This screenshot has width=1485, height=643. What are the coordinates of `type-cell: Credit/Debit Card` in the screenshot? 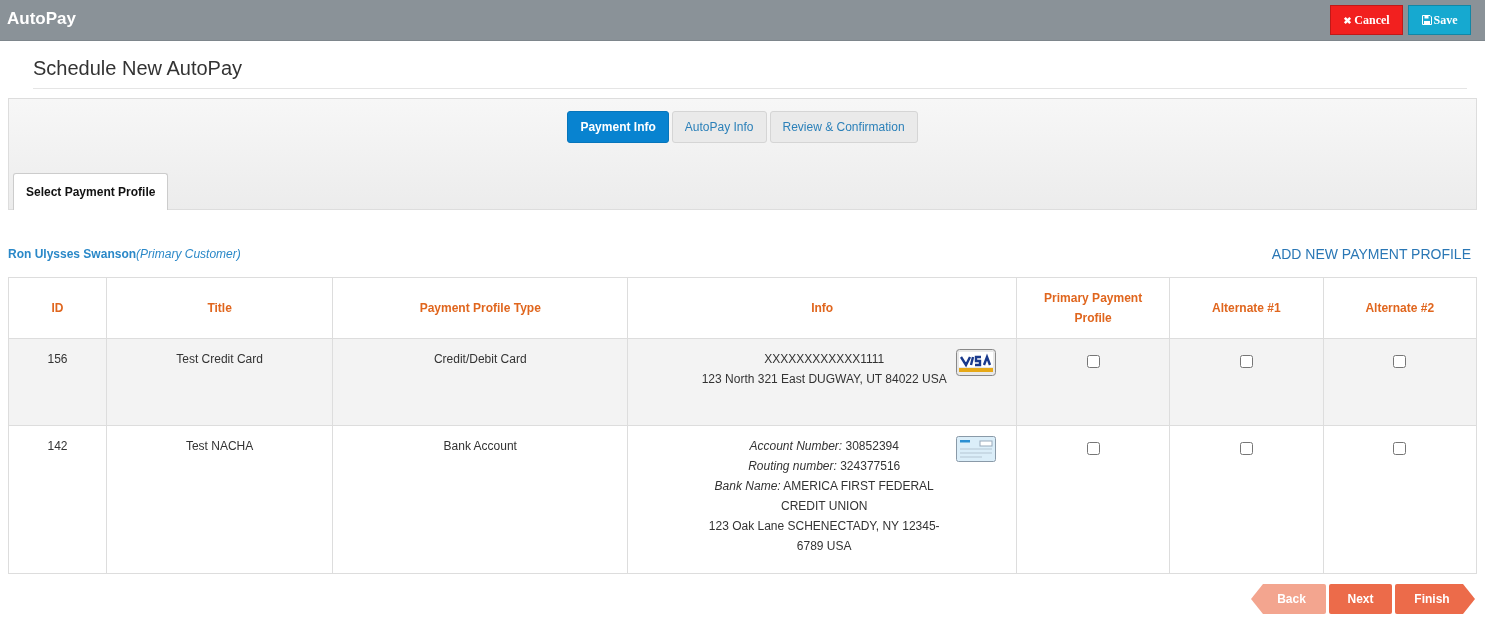 It's located at (480, 382).